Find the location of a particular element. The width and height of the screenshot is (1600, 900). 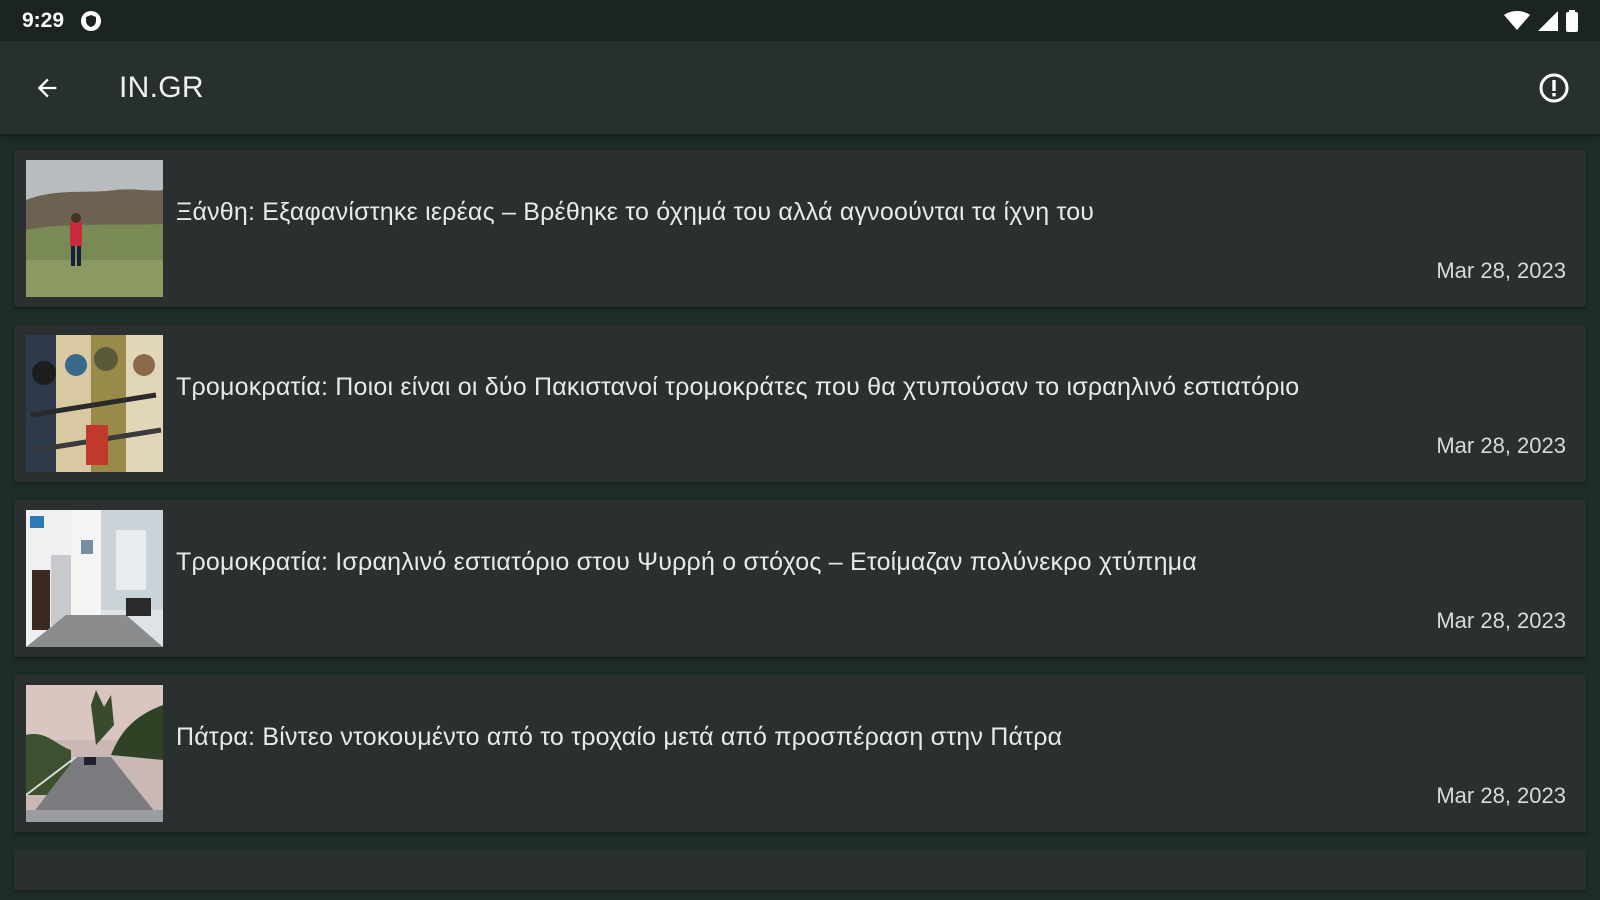

status-time: 9:29 is located at coordinates (43, 20).